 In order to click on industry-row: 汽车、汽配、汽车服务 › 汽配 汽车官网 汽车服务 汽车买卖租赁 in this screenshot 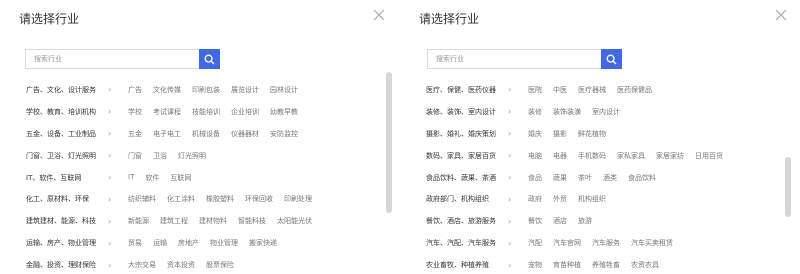, I will do `click(606, 243)`.